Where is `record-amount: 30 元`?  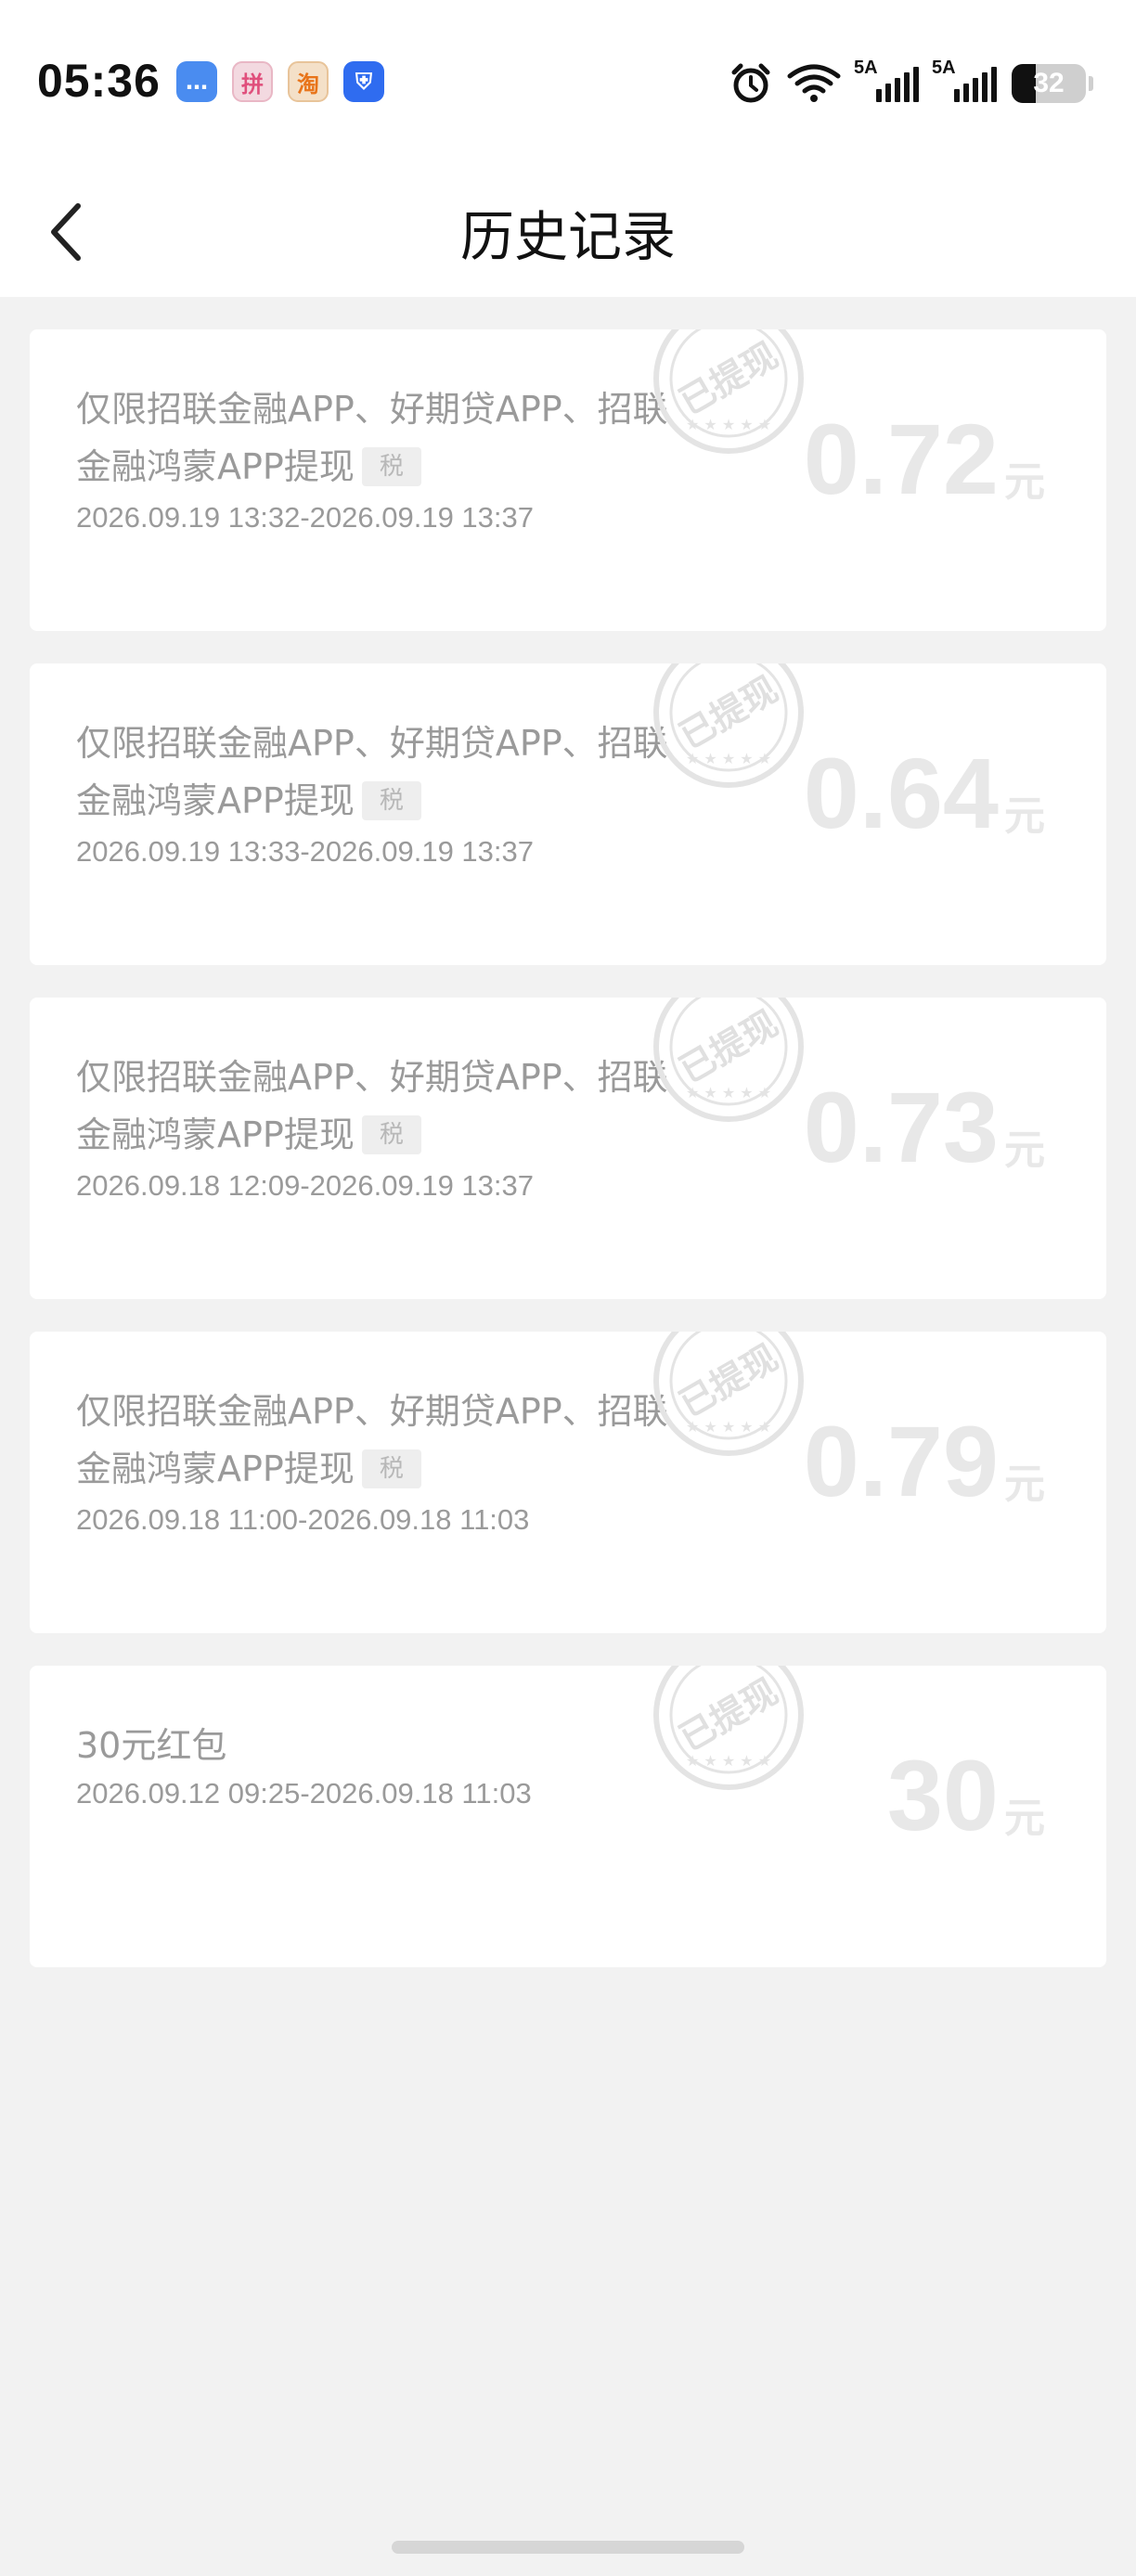
record-amount: 30 元 is located at coordinates (965, 1795).